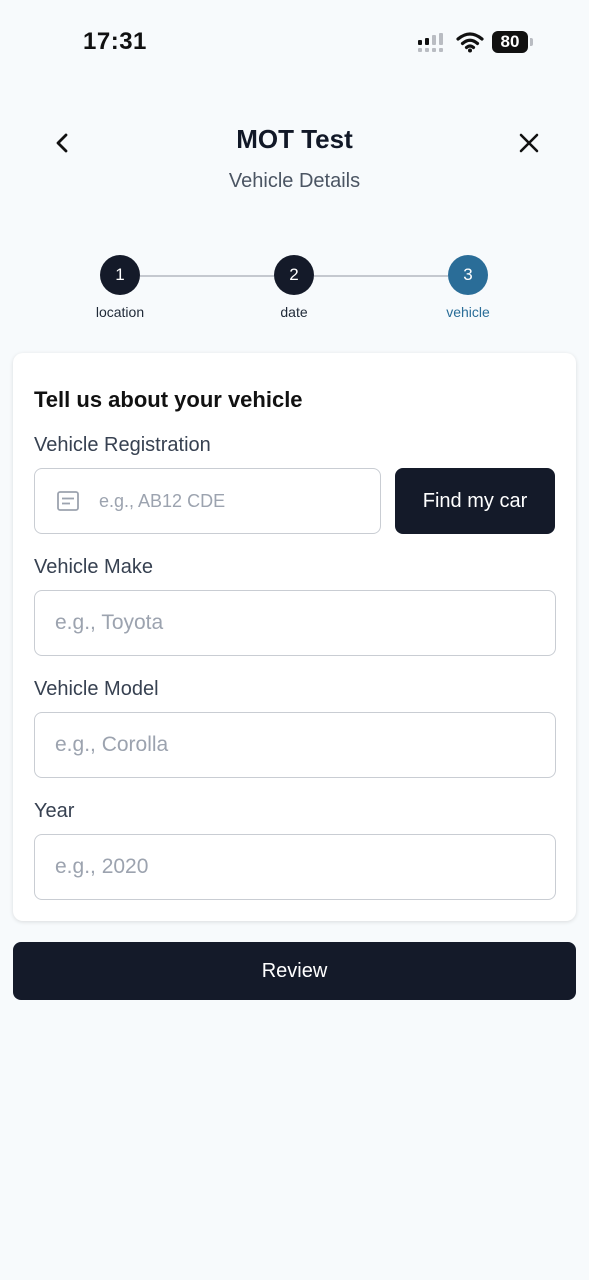  What do you see at coordinates (294, 43) in the screenshot?
I see `status-bar: 17:31 80` at bounding box center [294, 43].